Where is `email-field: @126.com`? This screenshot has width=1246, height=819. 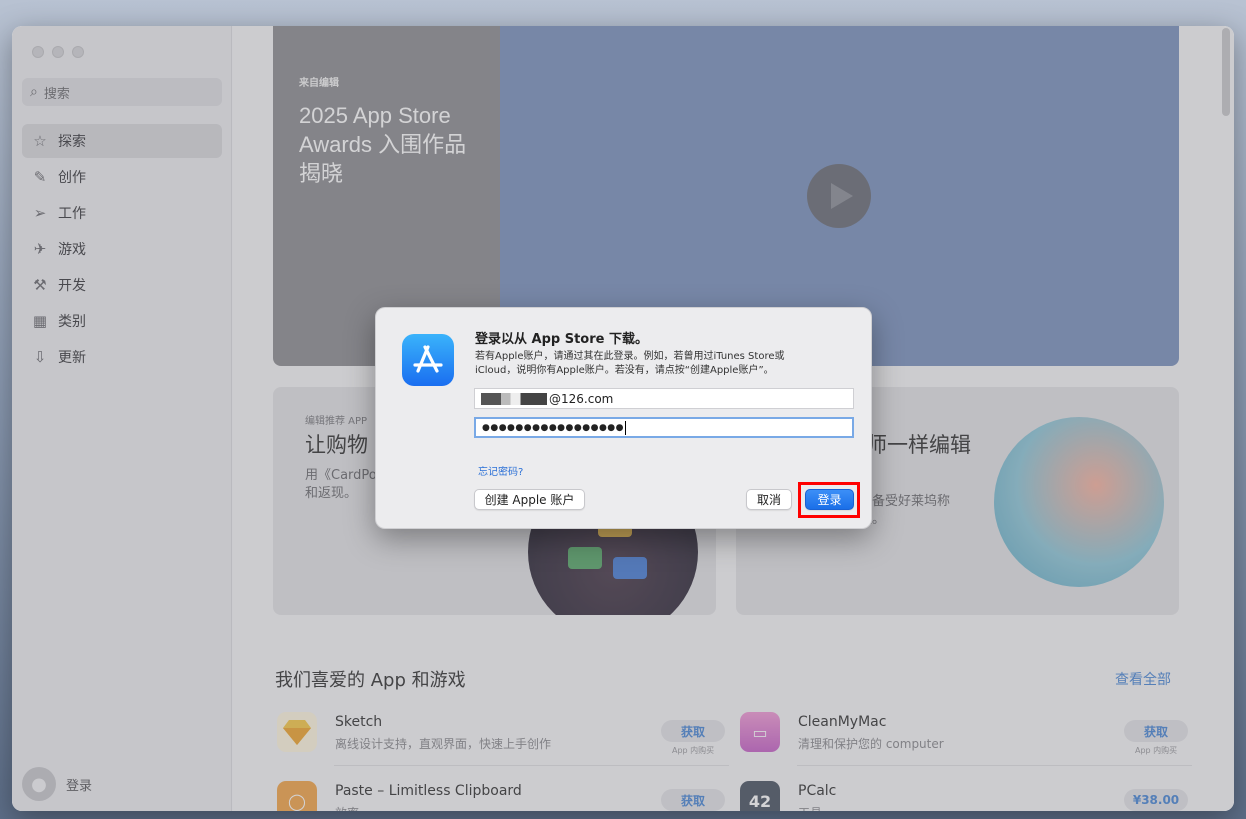 email-field: @126.com is located at coordinates (664, 398).